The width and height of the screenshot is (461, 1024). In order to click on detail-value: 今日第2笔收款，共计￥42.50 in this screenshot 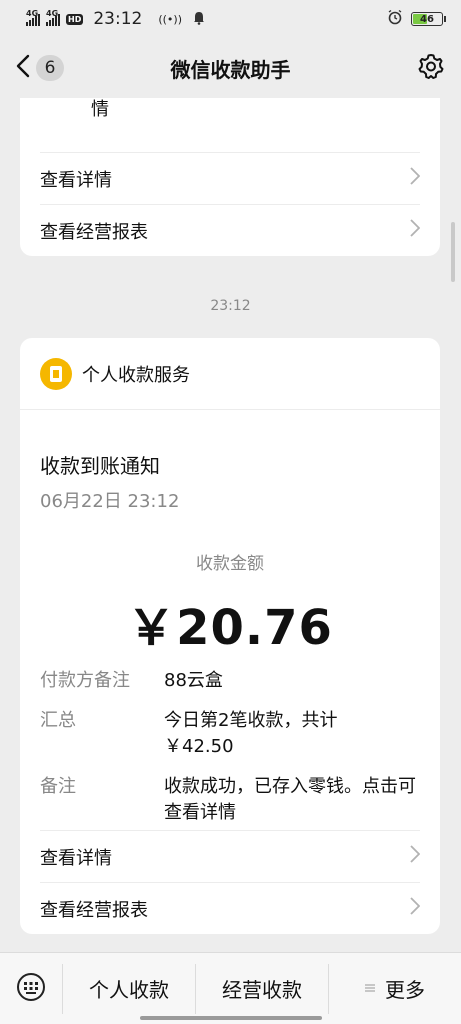, I will do `click(251, 733)`.